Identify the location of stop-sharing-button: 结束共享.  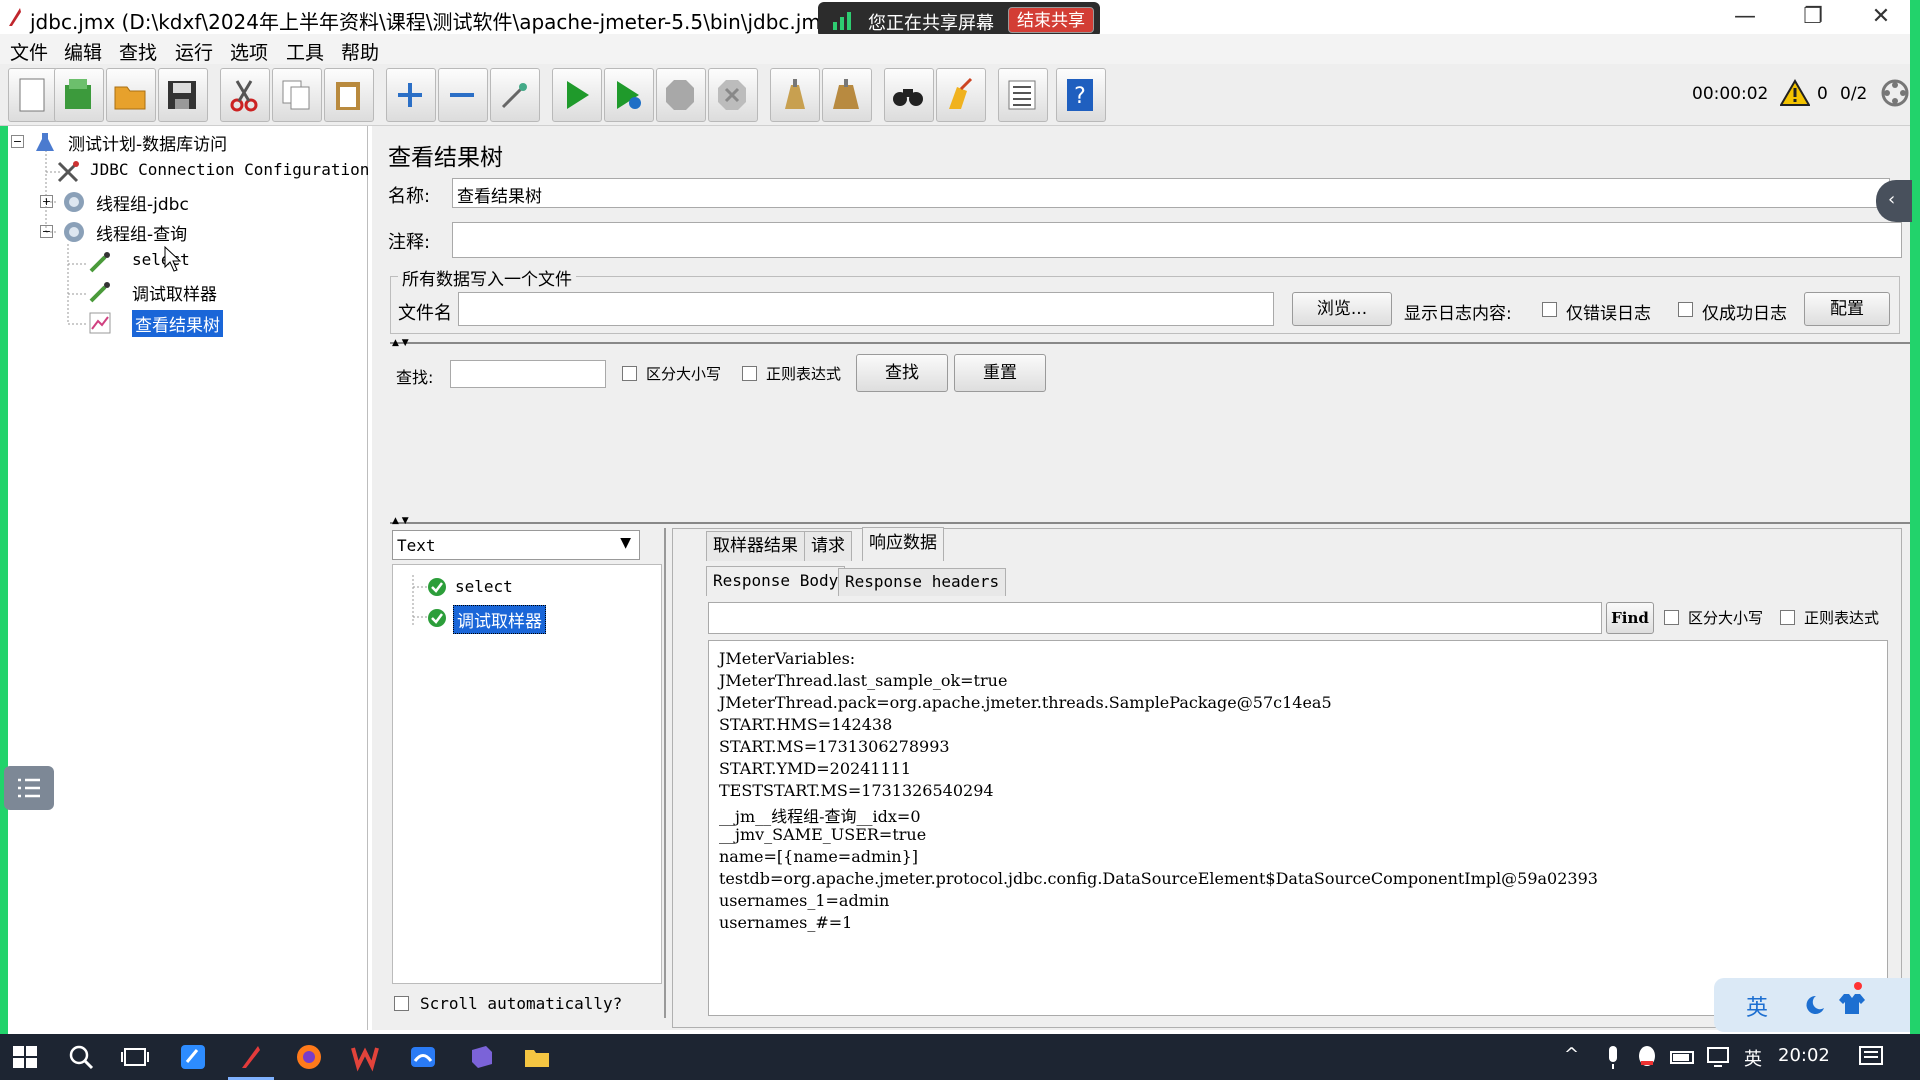
(1051, 20).